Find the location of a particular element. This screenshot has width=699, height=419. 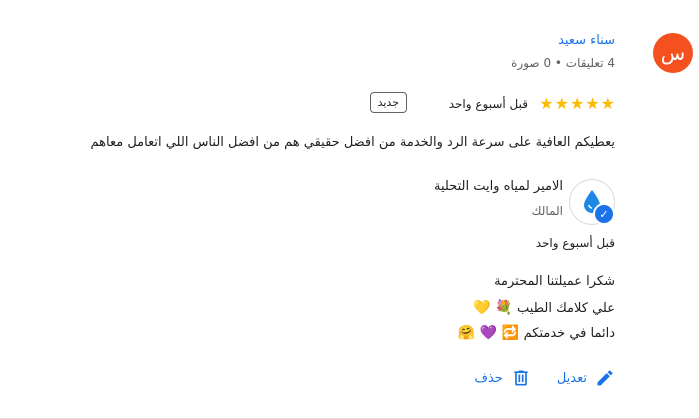

purple-heart-emoji-icon: 💜 is located at coordinates (488, 333).